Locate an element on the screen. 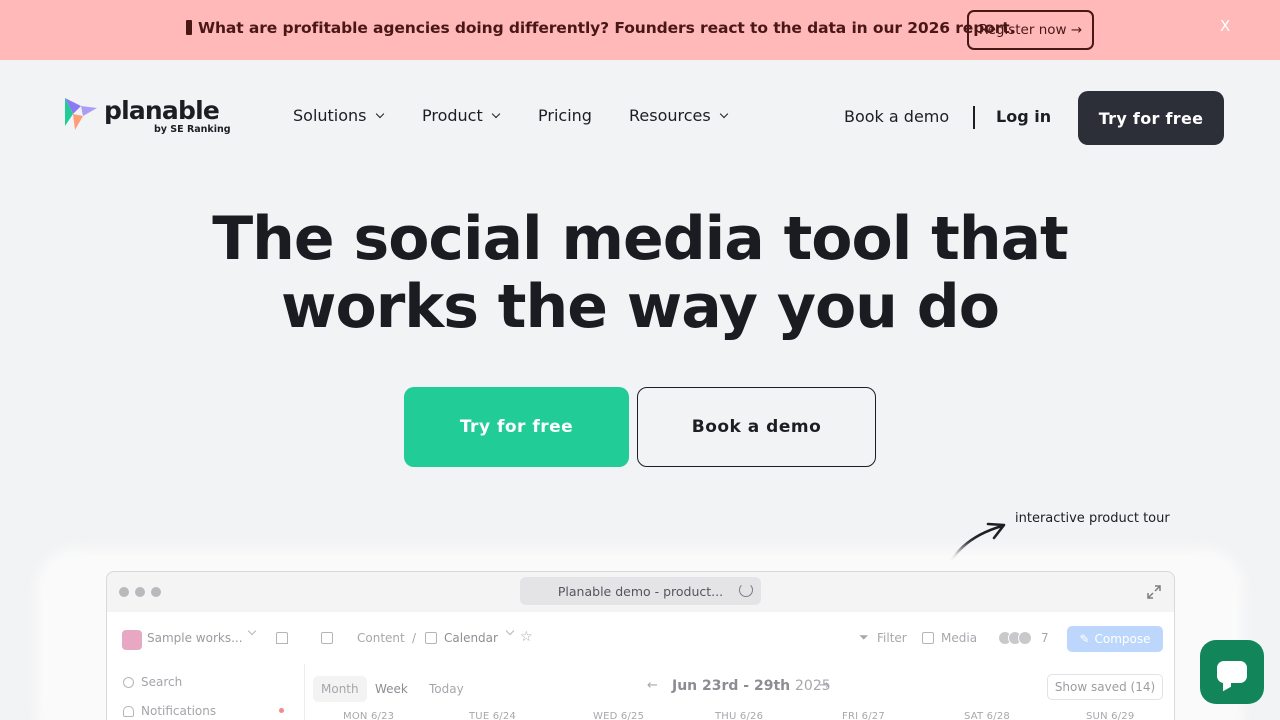 The image size is (1280, 720). close-banner-button: X is located at coordinates (1225, 26).